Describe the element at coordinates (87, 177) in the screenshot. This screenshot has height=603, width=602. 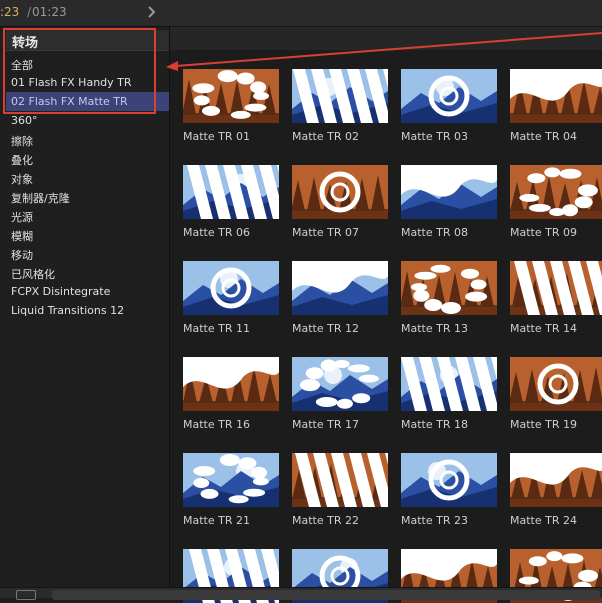
I see `sidebar-item: 对象` at that location.